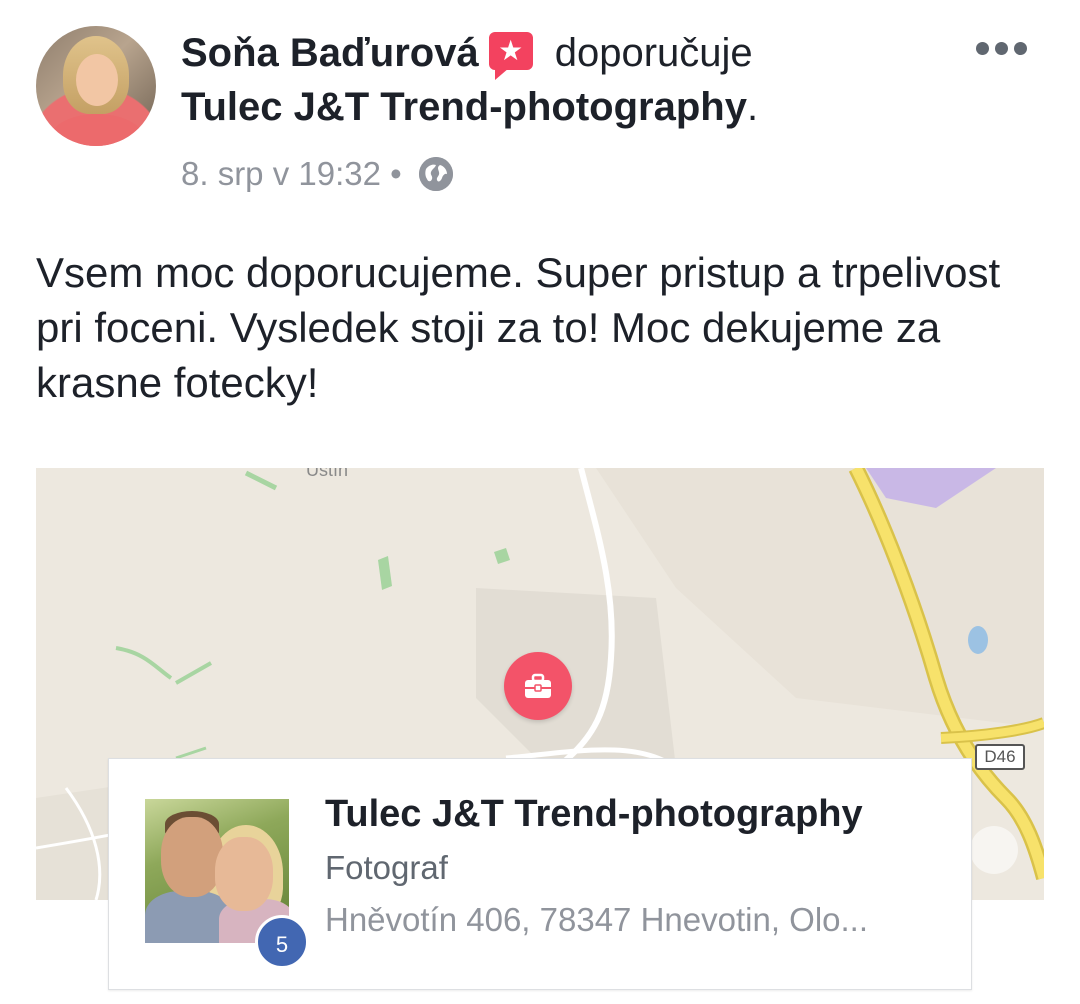  I want to click on star-icon: ★, so click(510, 56).